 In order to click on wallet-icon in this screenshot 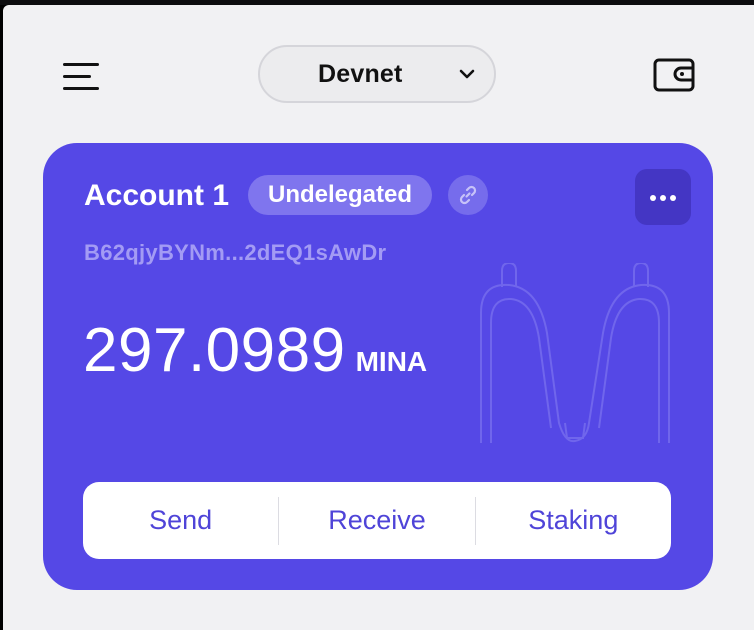, I will do `click(674, 75)`.